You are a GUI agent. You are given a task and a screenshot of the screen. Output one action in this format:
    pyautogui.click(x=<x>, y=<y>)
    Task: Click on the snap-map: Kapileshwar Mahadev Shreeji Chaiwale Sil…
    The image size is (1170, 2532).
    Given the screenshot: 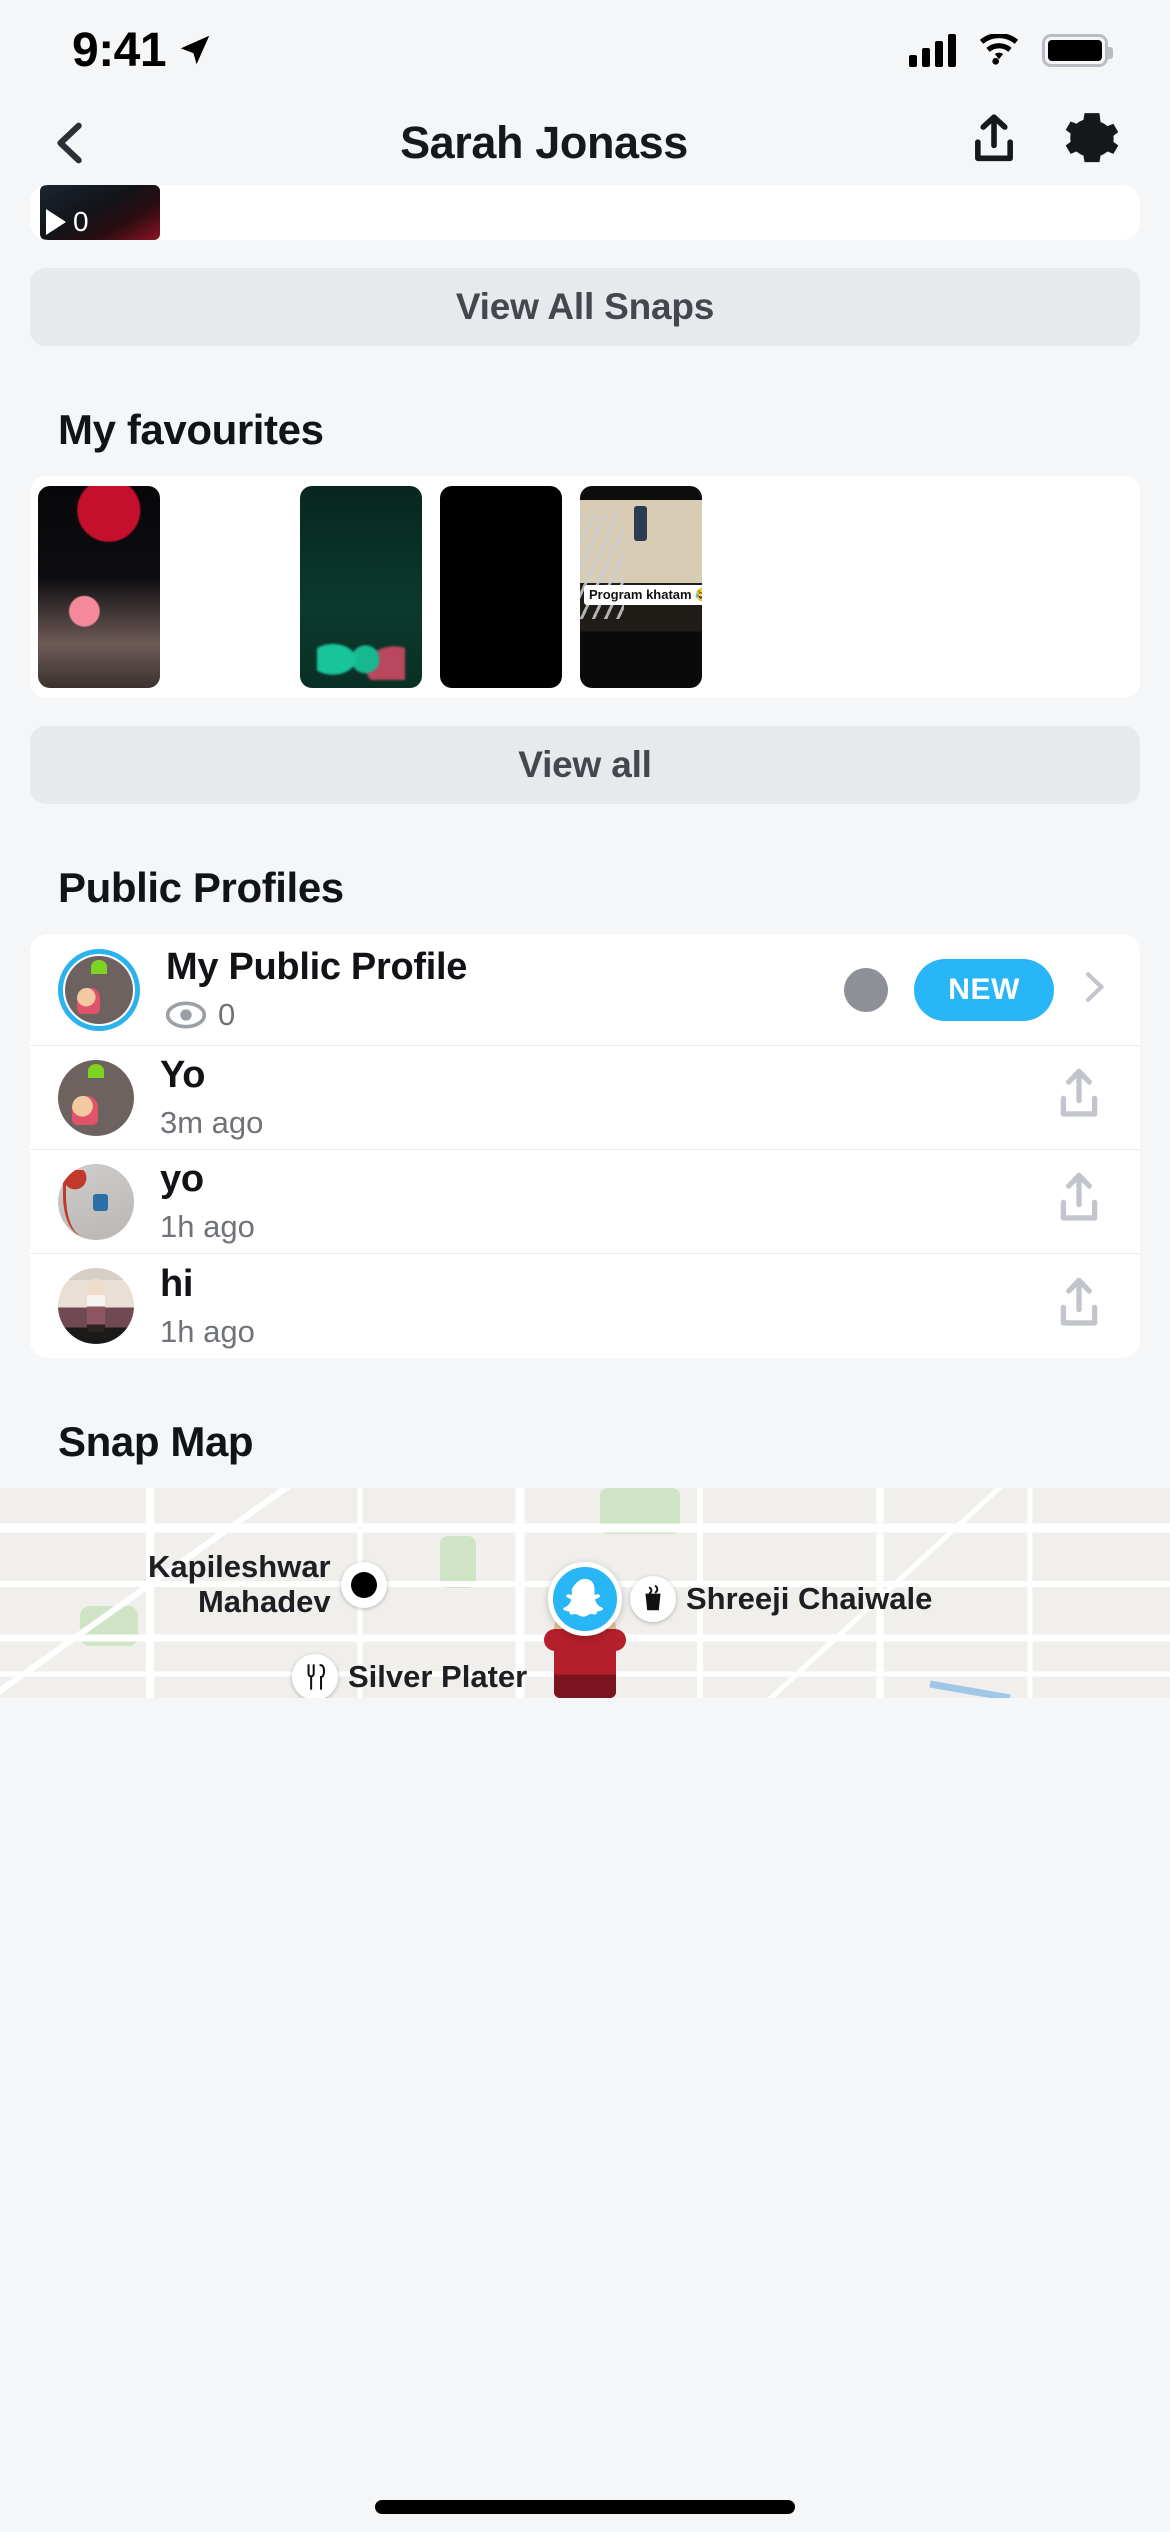 What is the action you would take?
    pyautogui.click(x=585, y=1593)
    